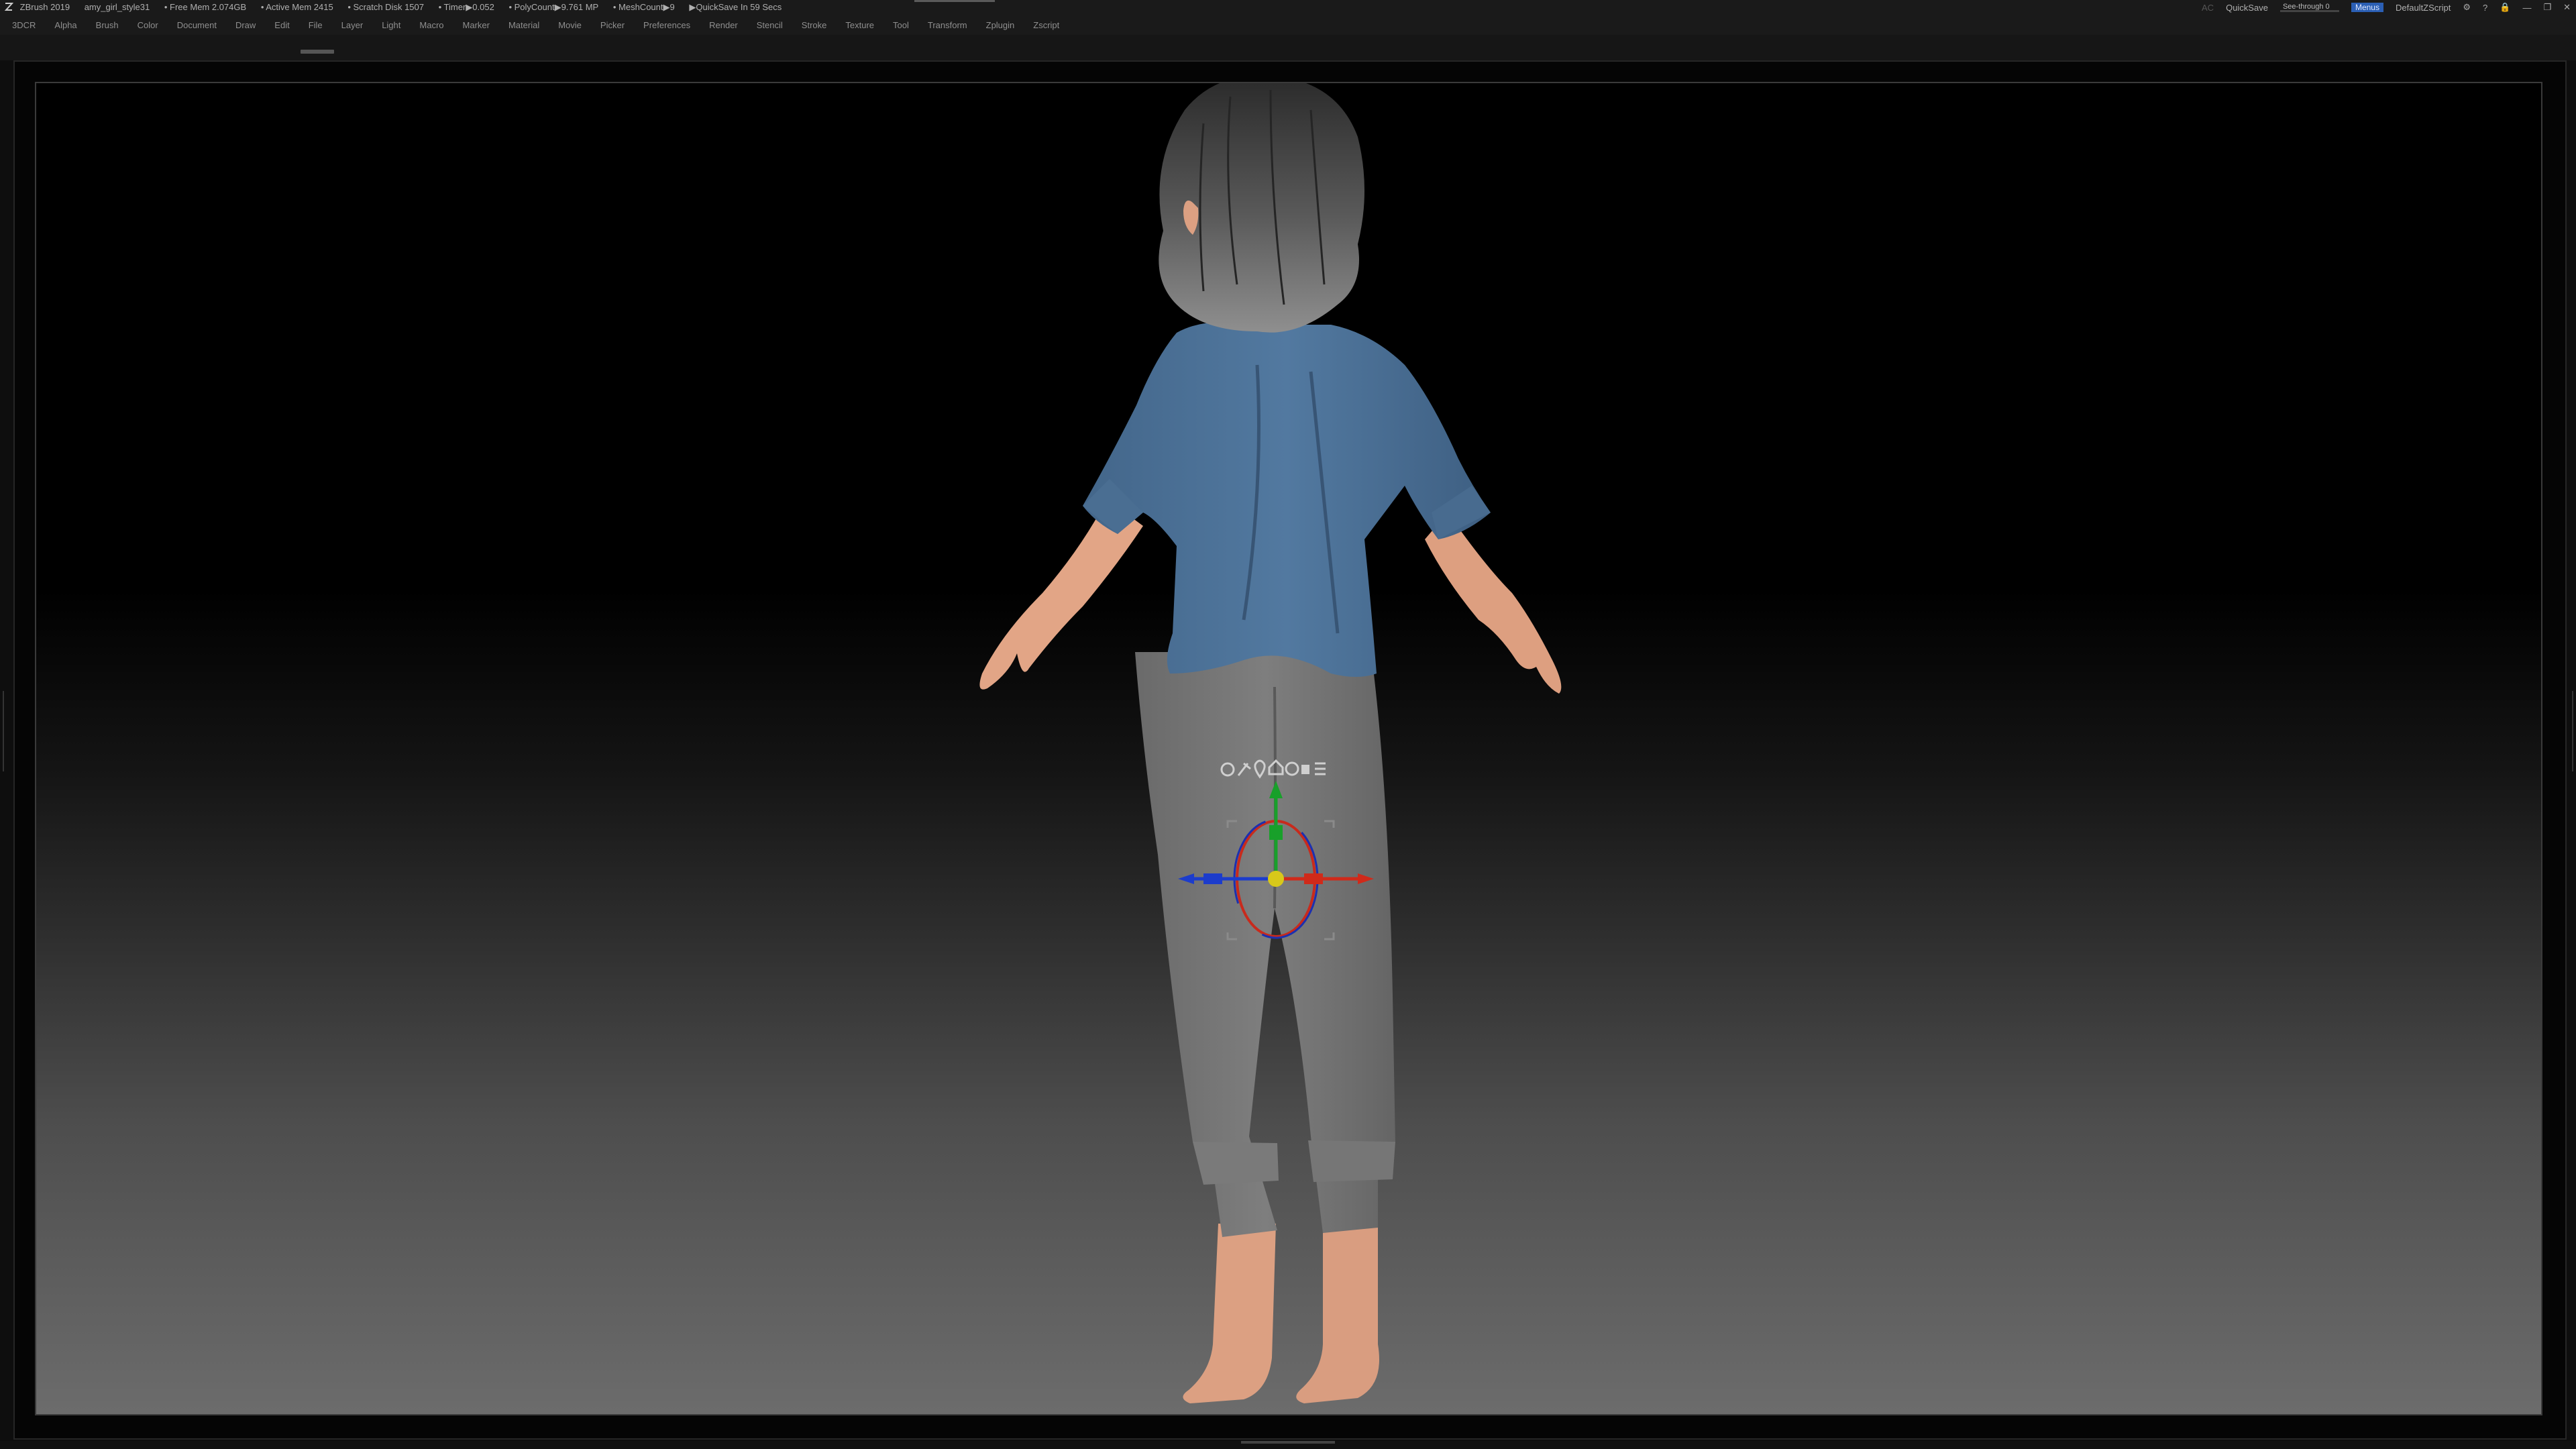  What do you see at coordinates (1288, 1442) in the screenshot?
I see `bottom-tray-handle` at bounding box center [1288, 1442].